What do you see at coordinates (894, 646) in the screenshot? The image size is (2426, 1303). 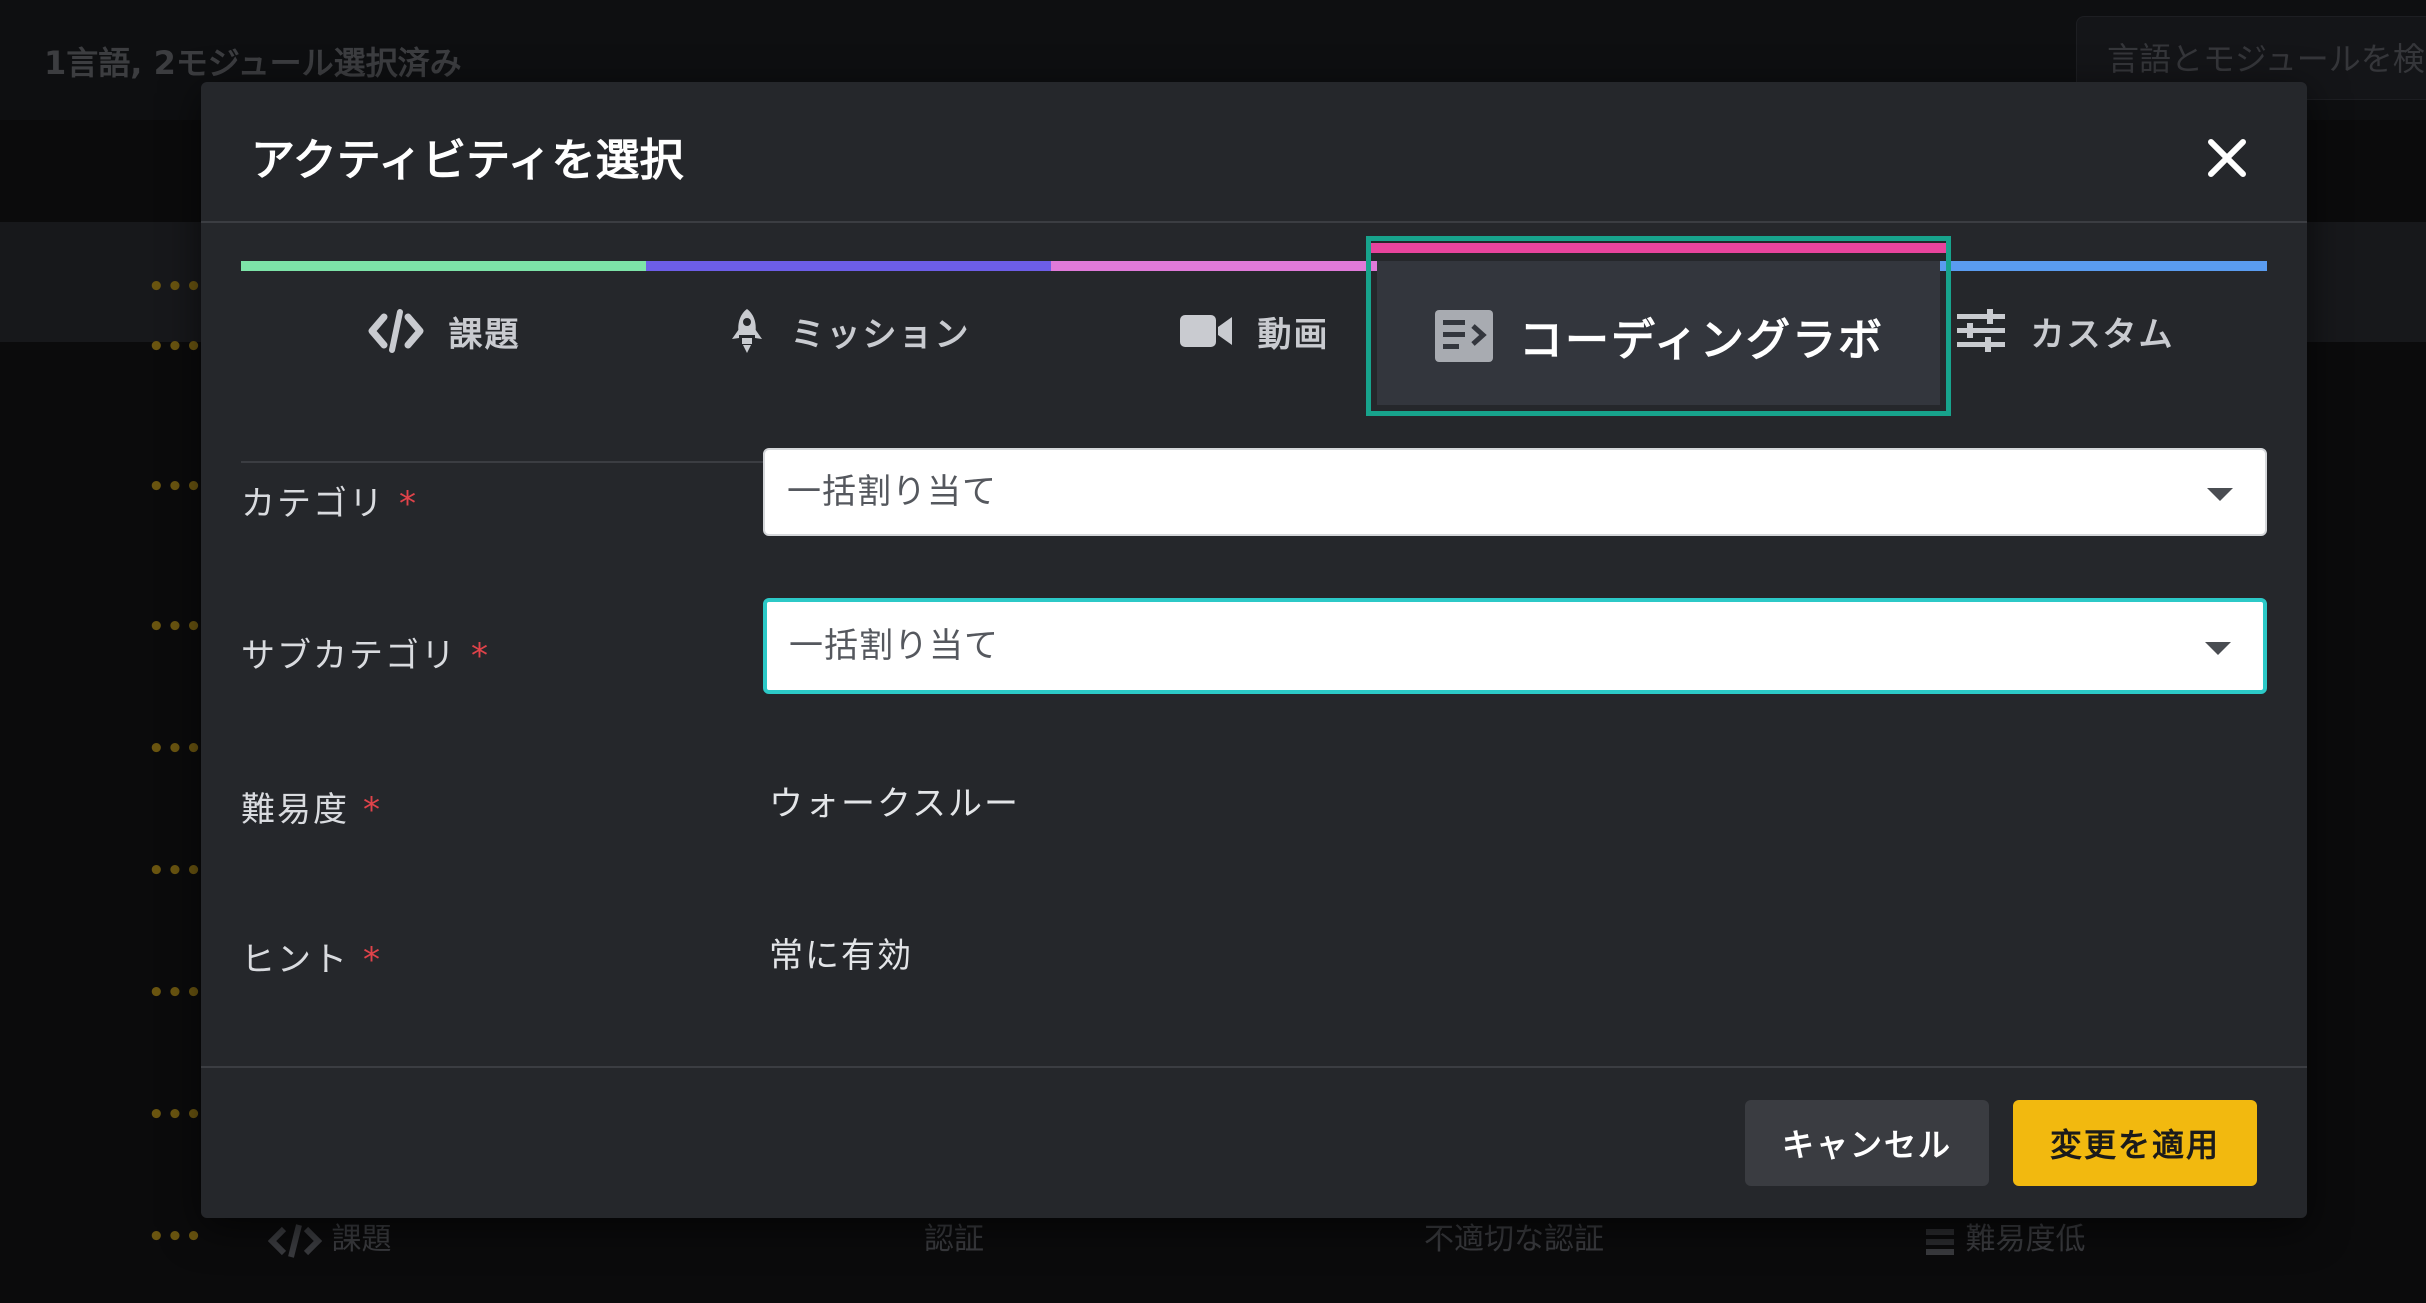 I see `subcategory-select-value: 一括割り当て` at bounding box center [894, 646].